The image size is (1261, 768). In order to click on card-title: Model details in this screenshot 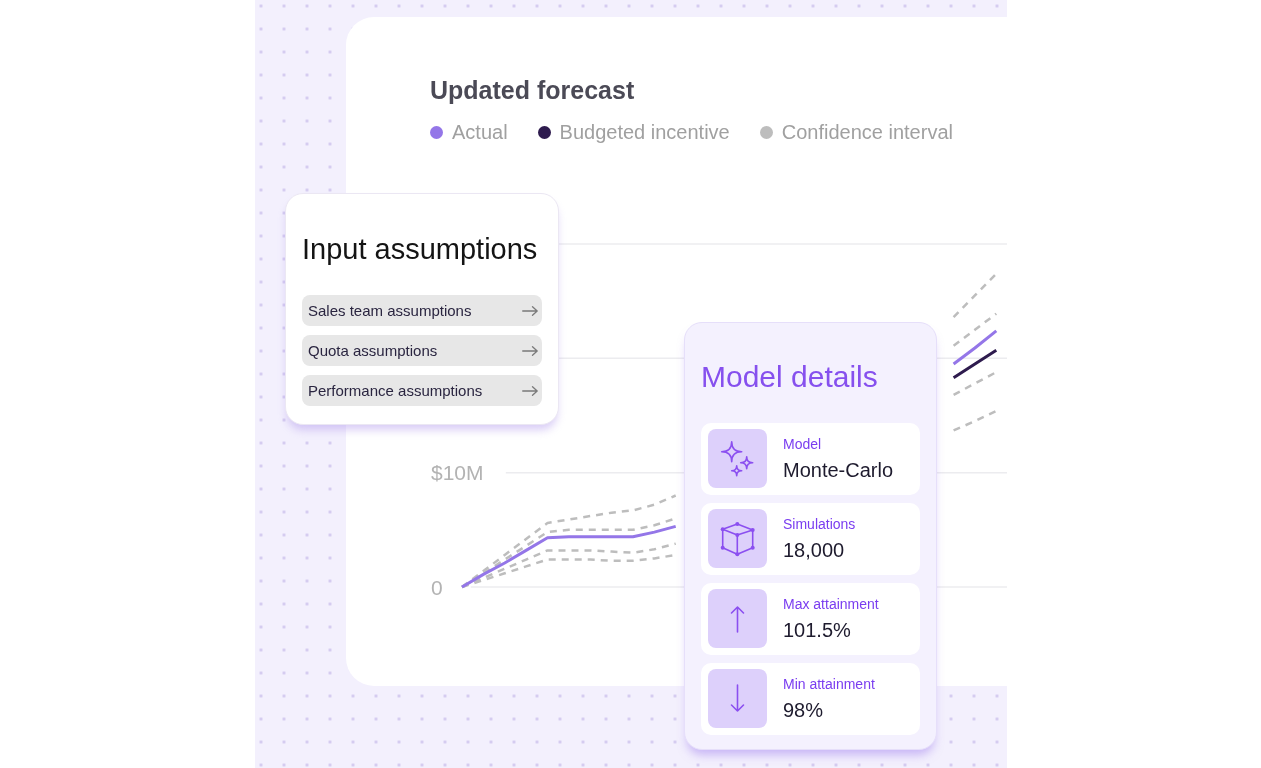, I will do `click(789, 377)`.